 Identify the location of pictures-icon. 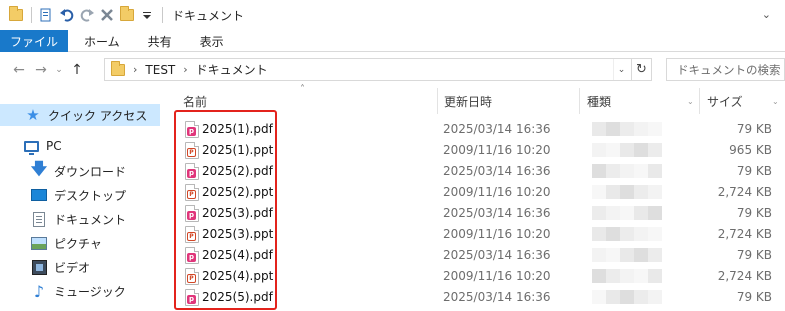
(39, 243).